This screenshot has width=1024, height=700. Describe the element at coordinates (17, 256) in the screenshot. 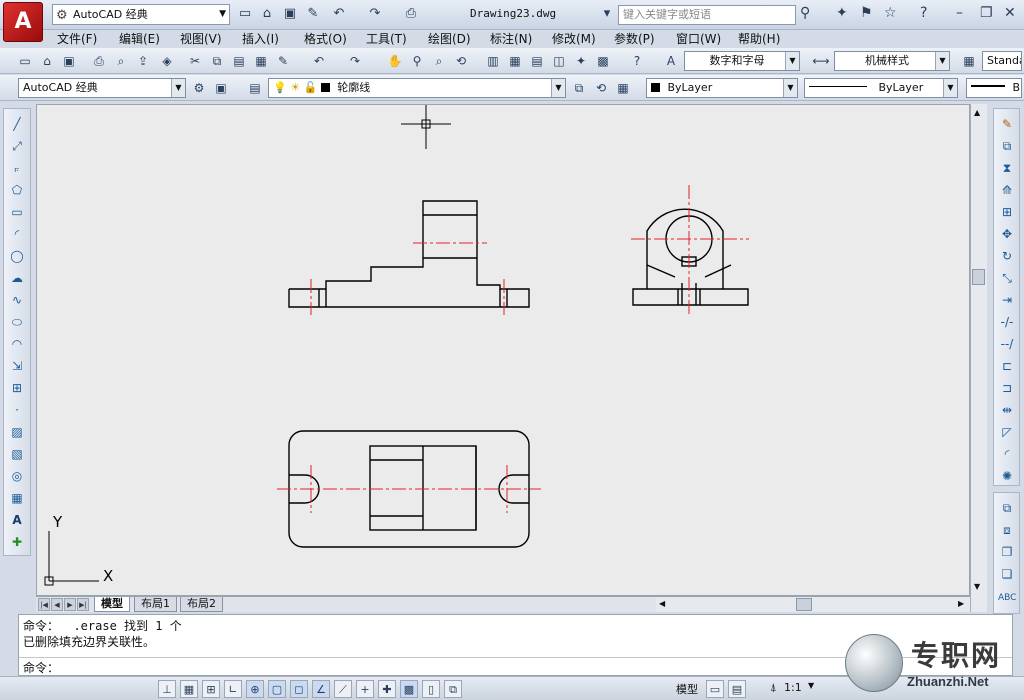

I see `circle-icon: ◯` at that location.